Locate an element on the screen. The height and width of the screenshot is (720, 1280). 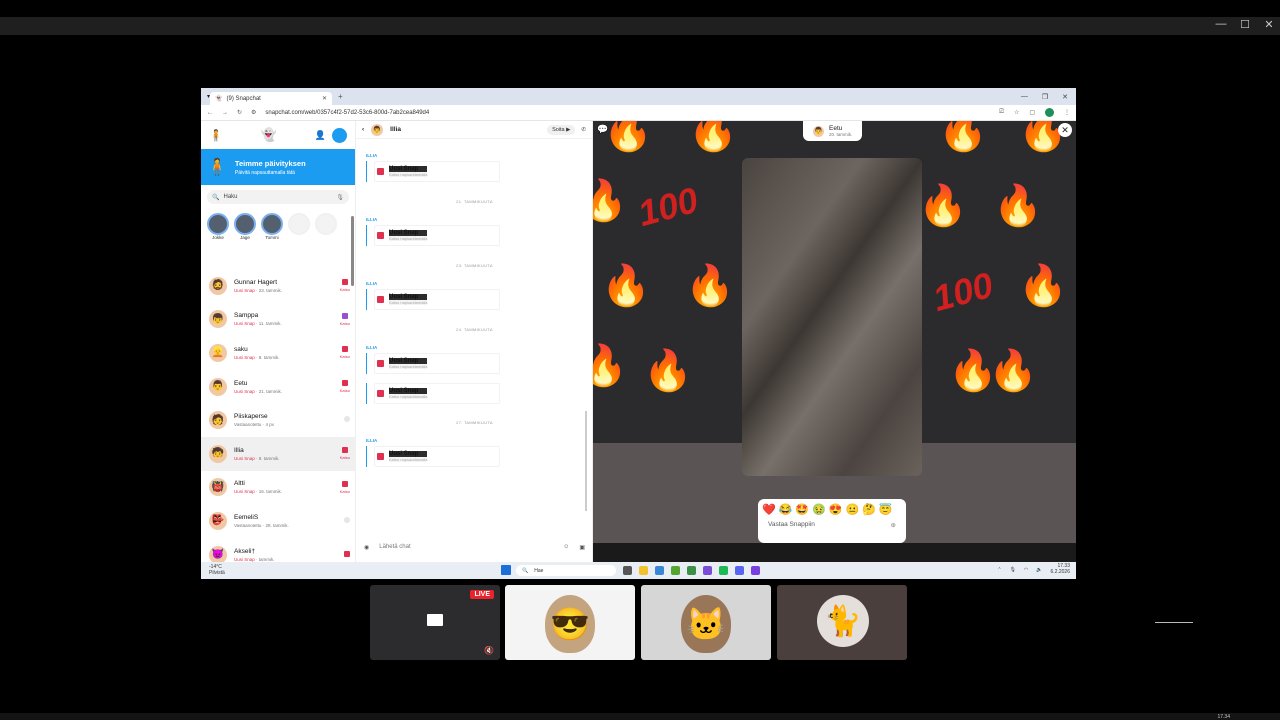
reaction-emoji-button: 🤩 is located at coordinates (802, 509).